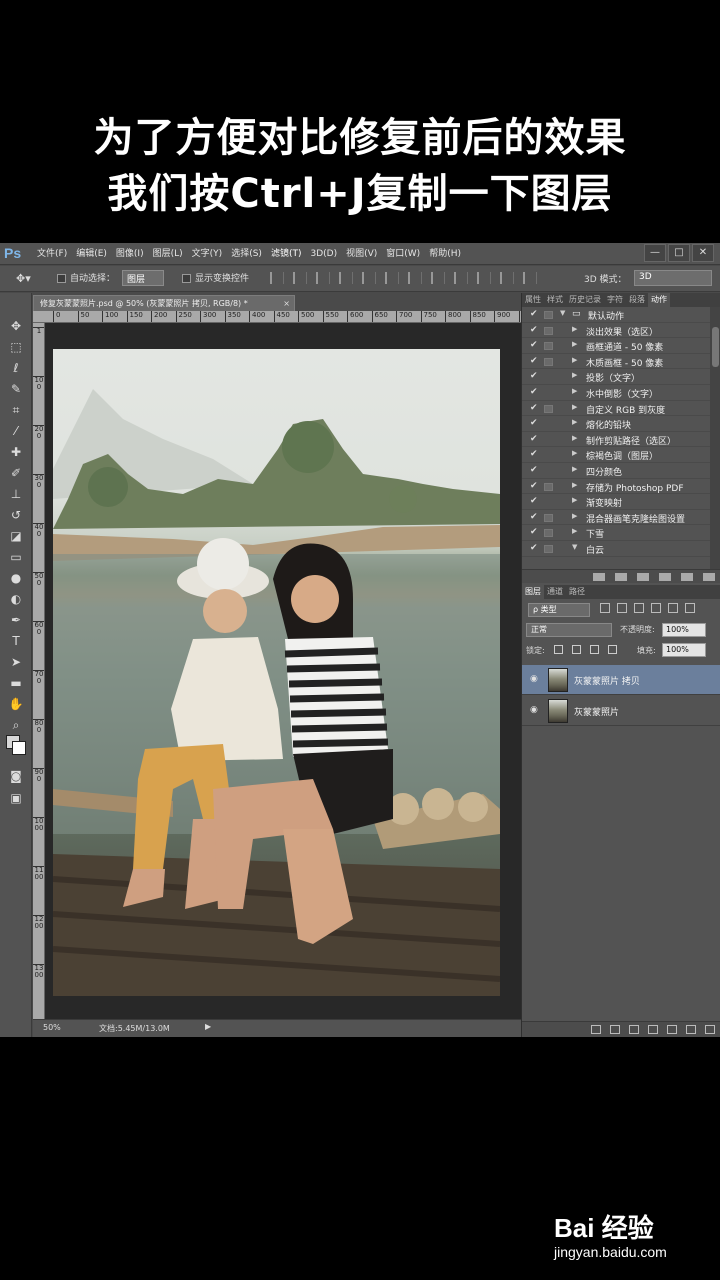 The image size is (720, 1280). I want to click on lasso-tool-icon: ℓ, so click(16, 368).